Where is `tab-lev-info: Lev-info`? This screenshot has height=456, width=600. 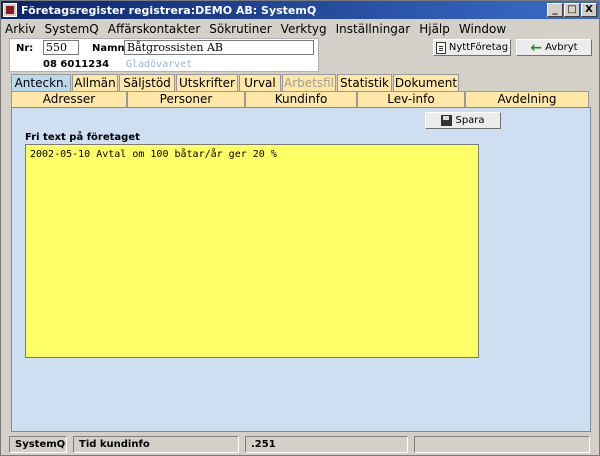 tab-lev-info: Lev-info is located at coordinates (411, 99).